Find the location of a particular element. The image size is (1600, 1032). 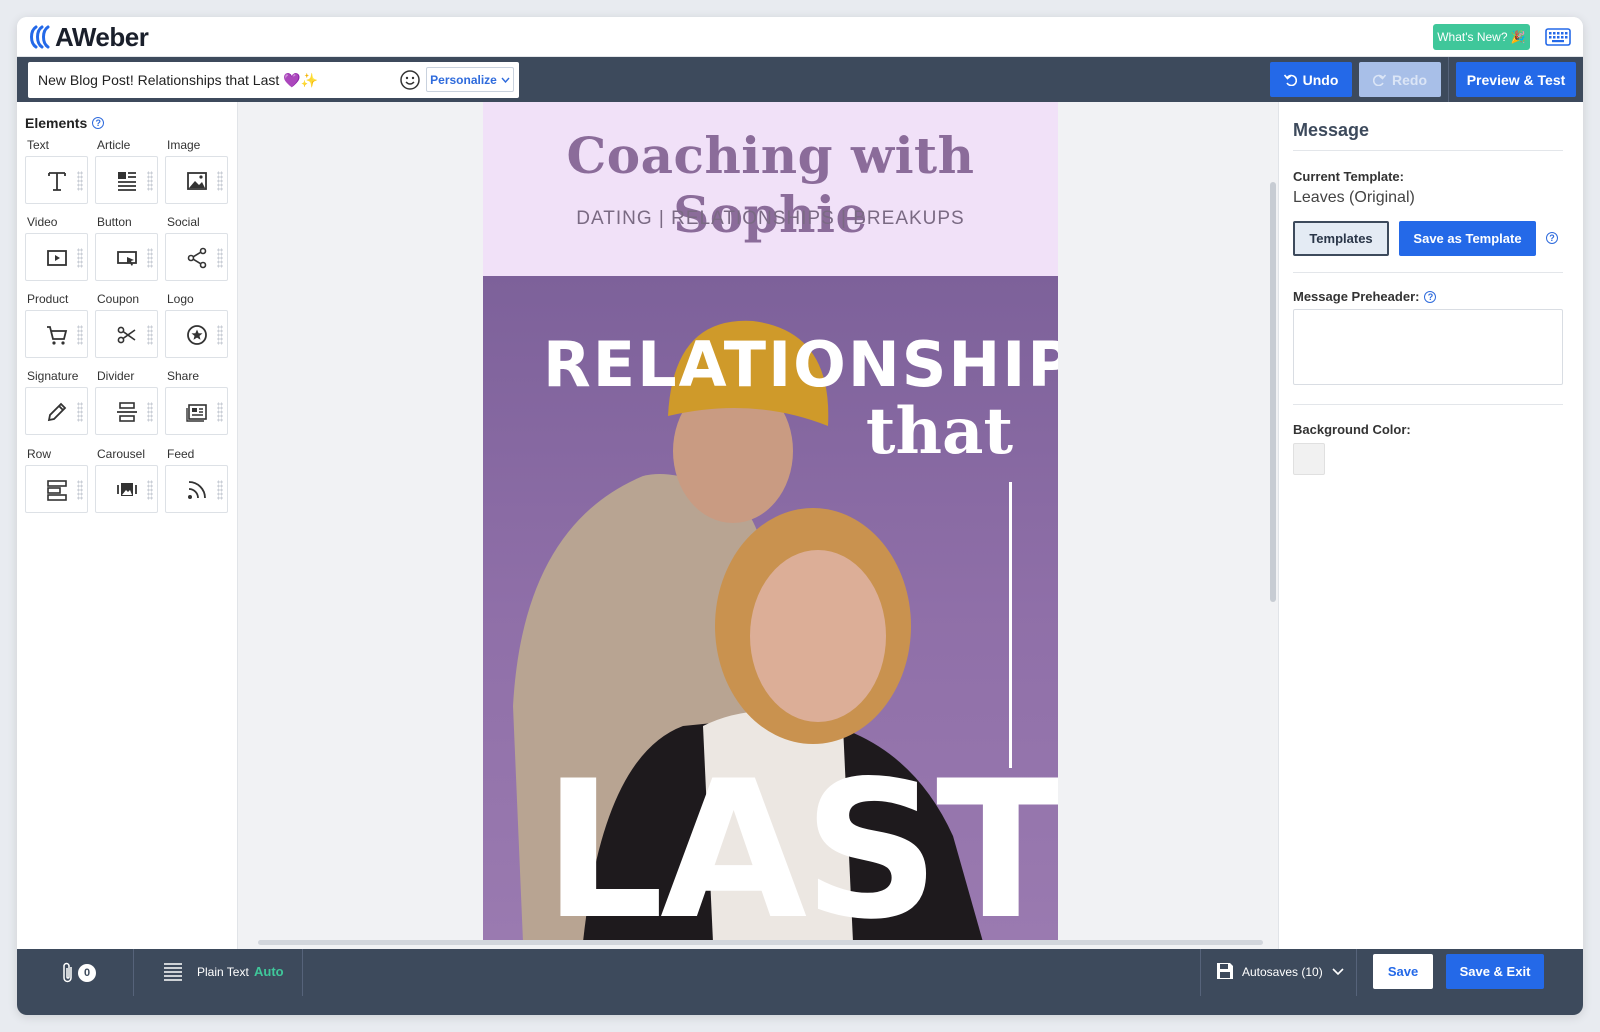

element-share: Share is located at coordinates (196, 405).